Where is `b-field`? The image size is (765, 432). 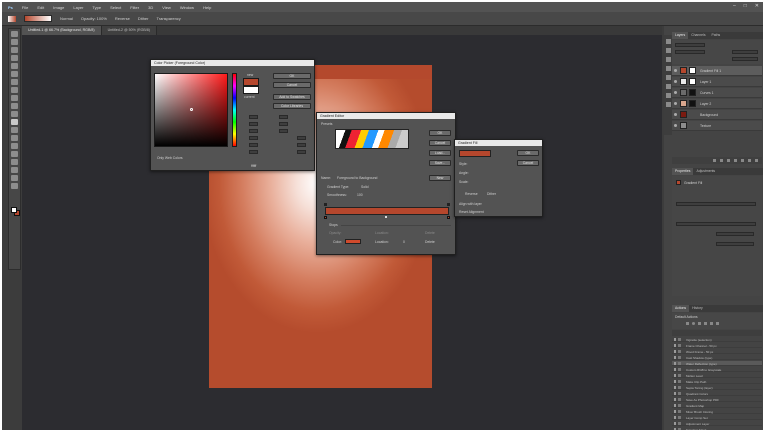 b-field is located at coordinates (253, 131).